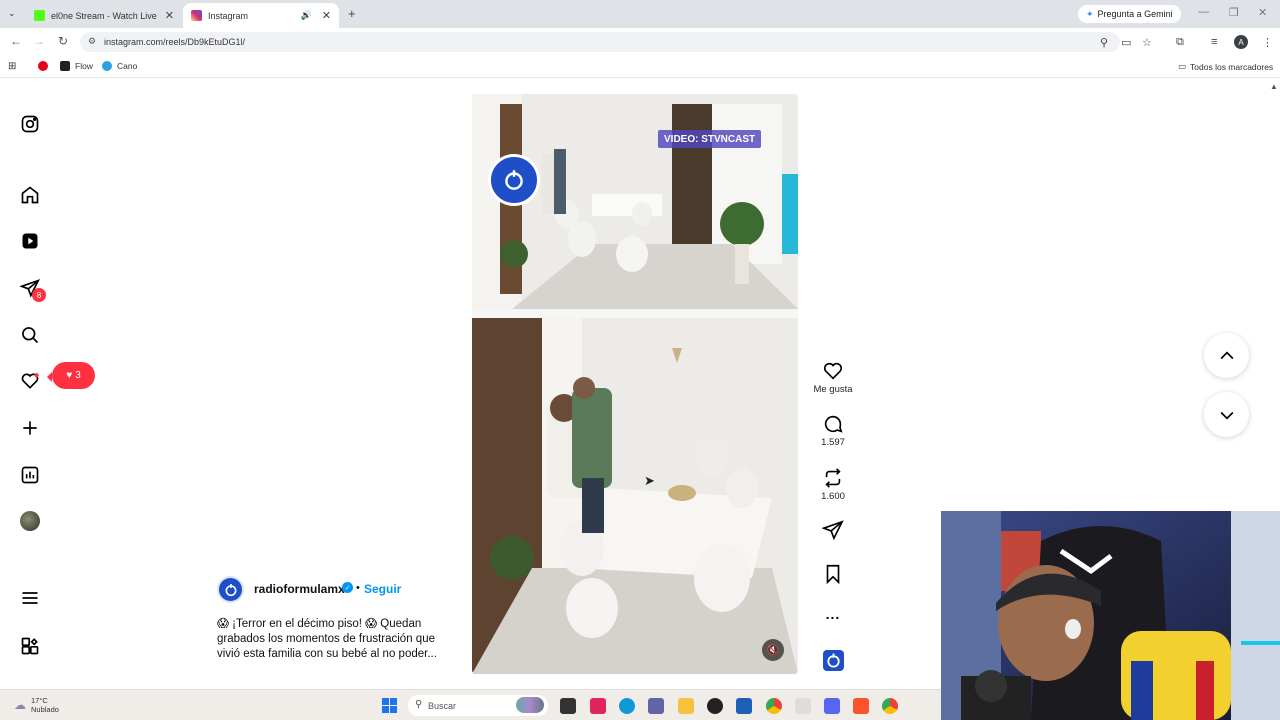 The height and width of the screenshot is (720, 1280). I want to click on previous-reel-button, so click(1226, 355).